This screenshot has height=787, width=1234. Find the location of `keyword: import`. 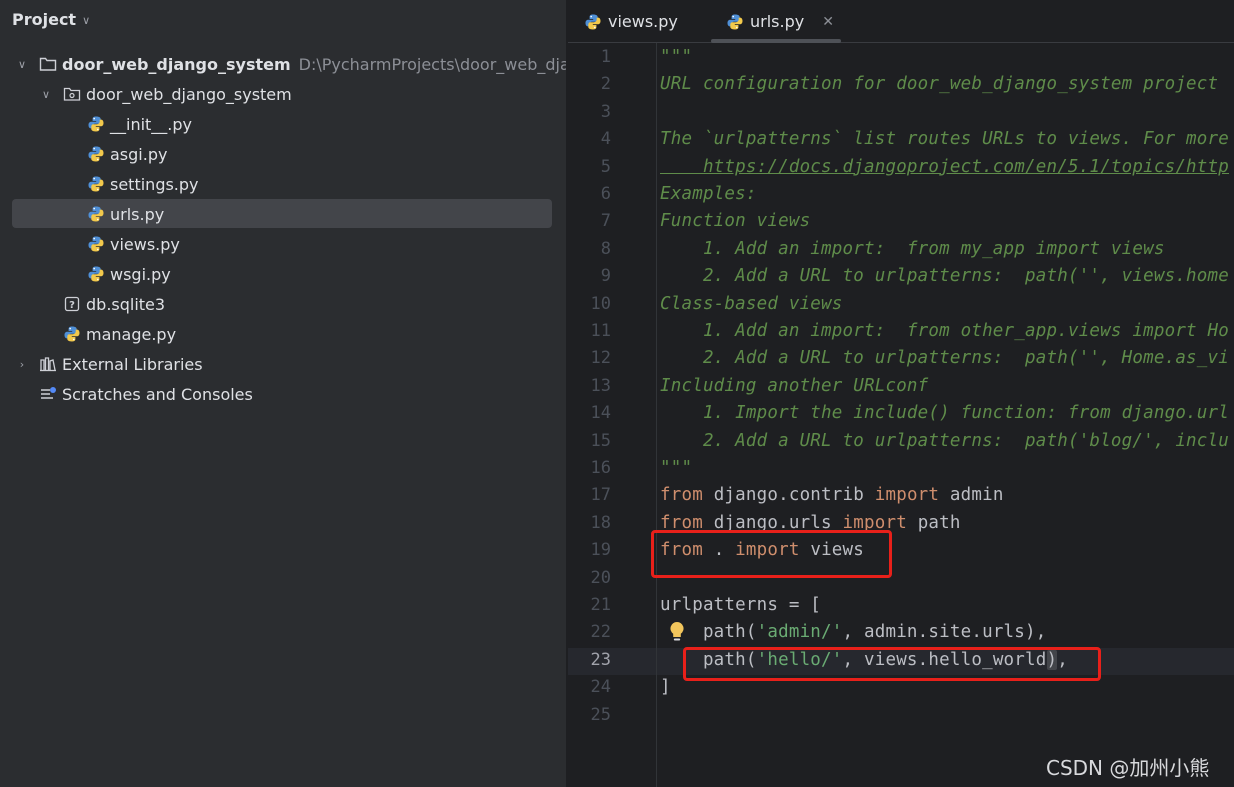

keyword: import is located at coordinates (907, 495).